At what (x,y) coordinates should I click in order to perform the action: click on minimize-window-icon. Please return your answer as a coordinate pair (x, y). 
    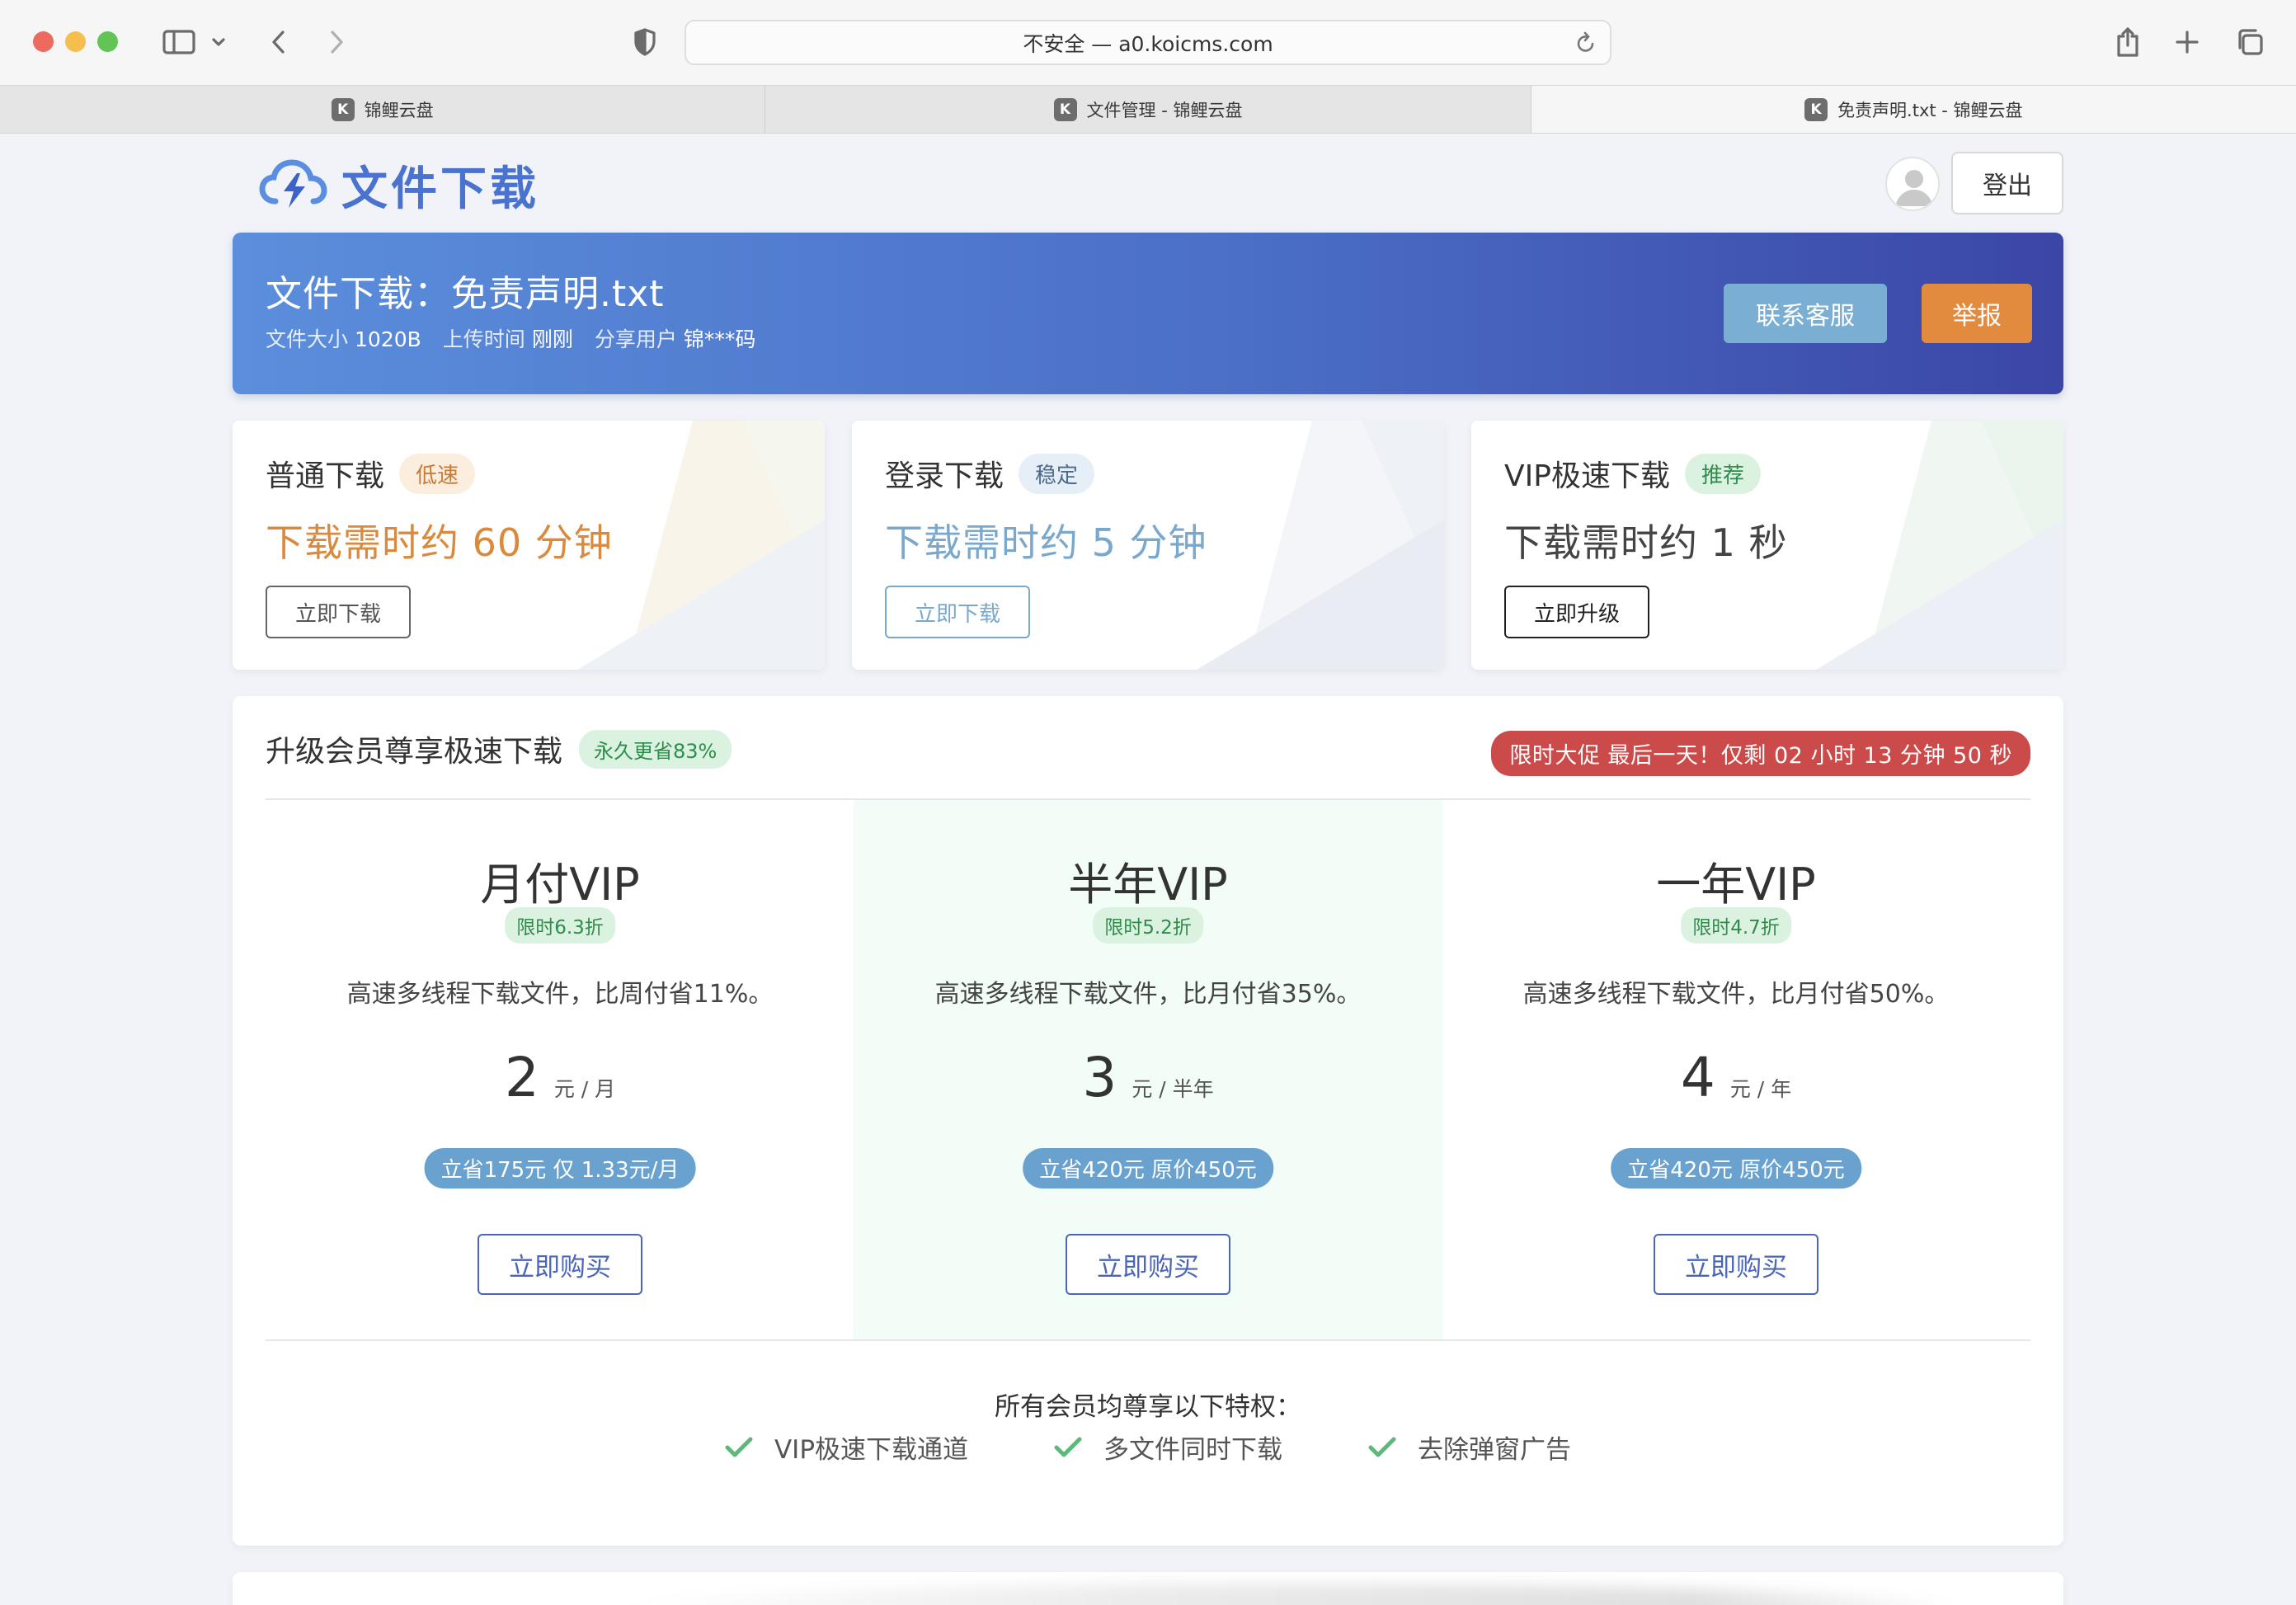
    Looking at the image, I should click on (75, 41).